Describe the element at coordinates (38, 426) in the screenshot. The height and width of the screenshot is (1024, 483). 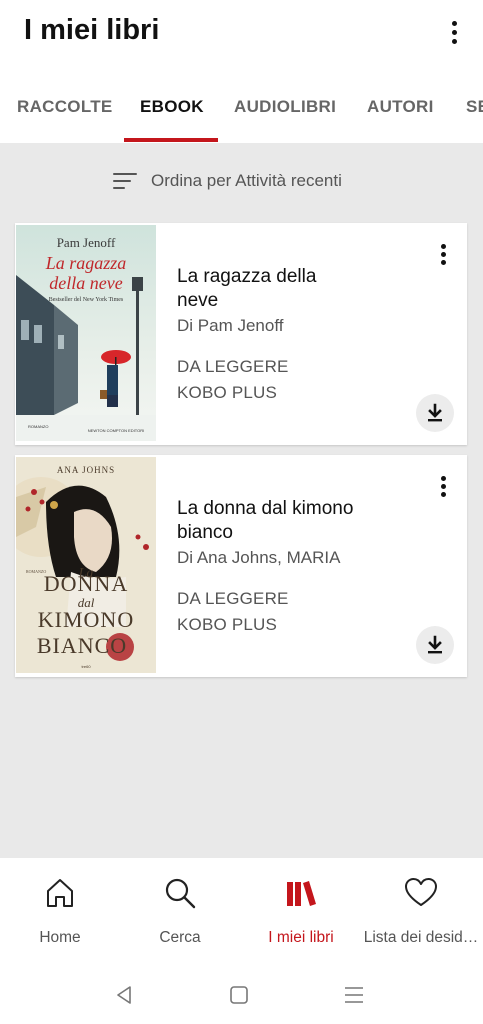
I see `cover-text: ROMANZO` at that location.